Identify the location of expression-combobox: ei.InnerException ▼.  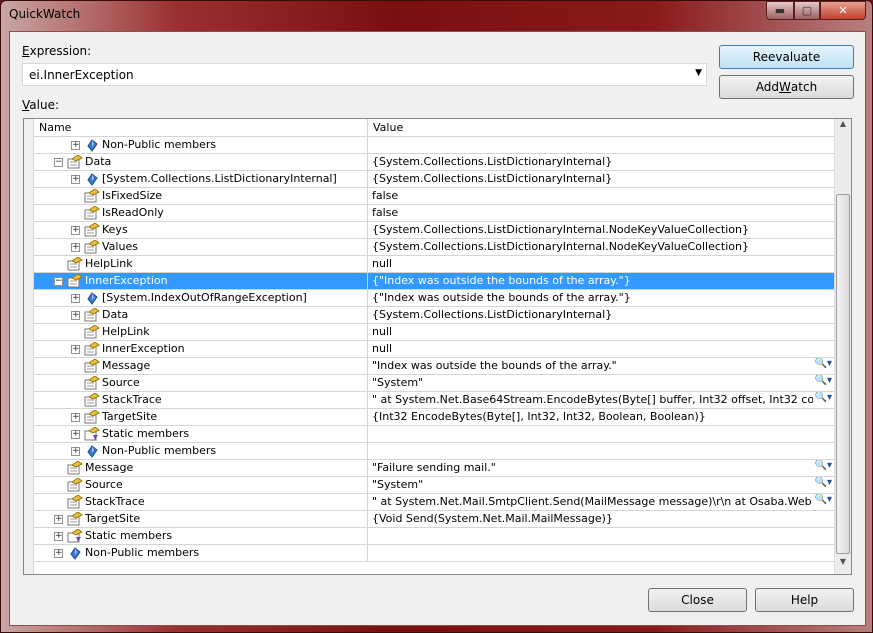
(364, 74).